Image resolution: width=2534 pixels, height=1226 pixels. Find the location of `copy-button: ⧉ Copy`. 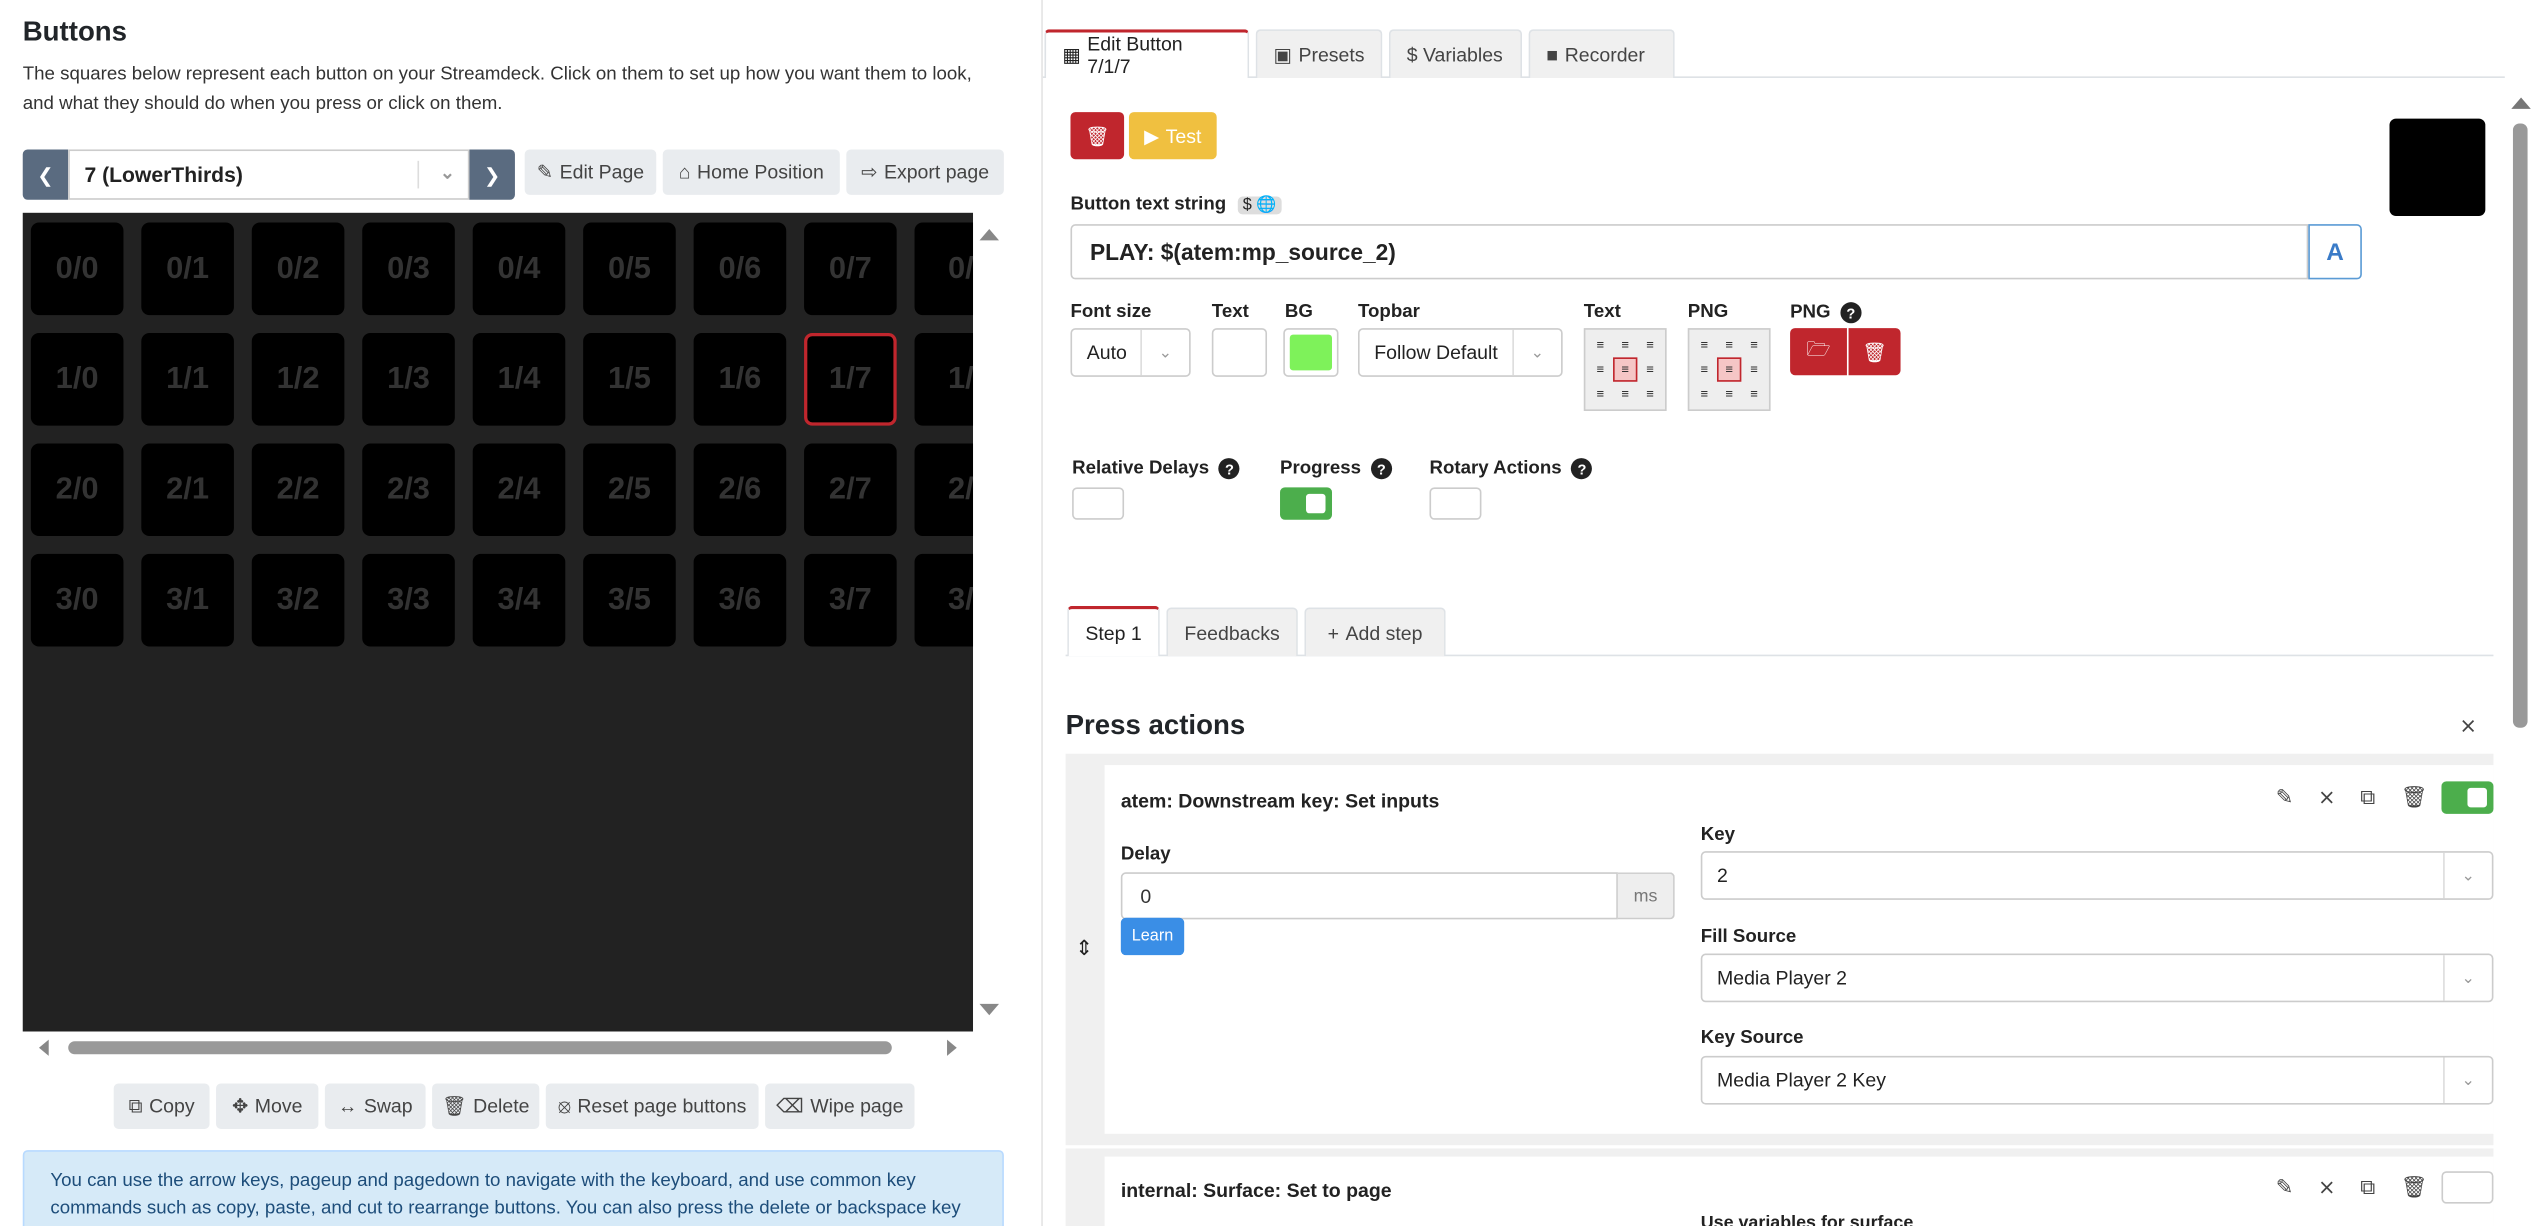

copy-button: ⧉ Copy is located at coordinates (161, 1106).